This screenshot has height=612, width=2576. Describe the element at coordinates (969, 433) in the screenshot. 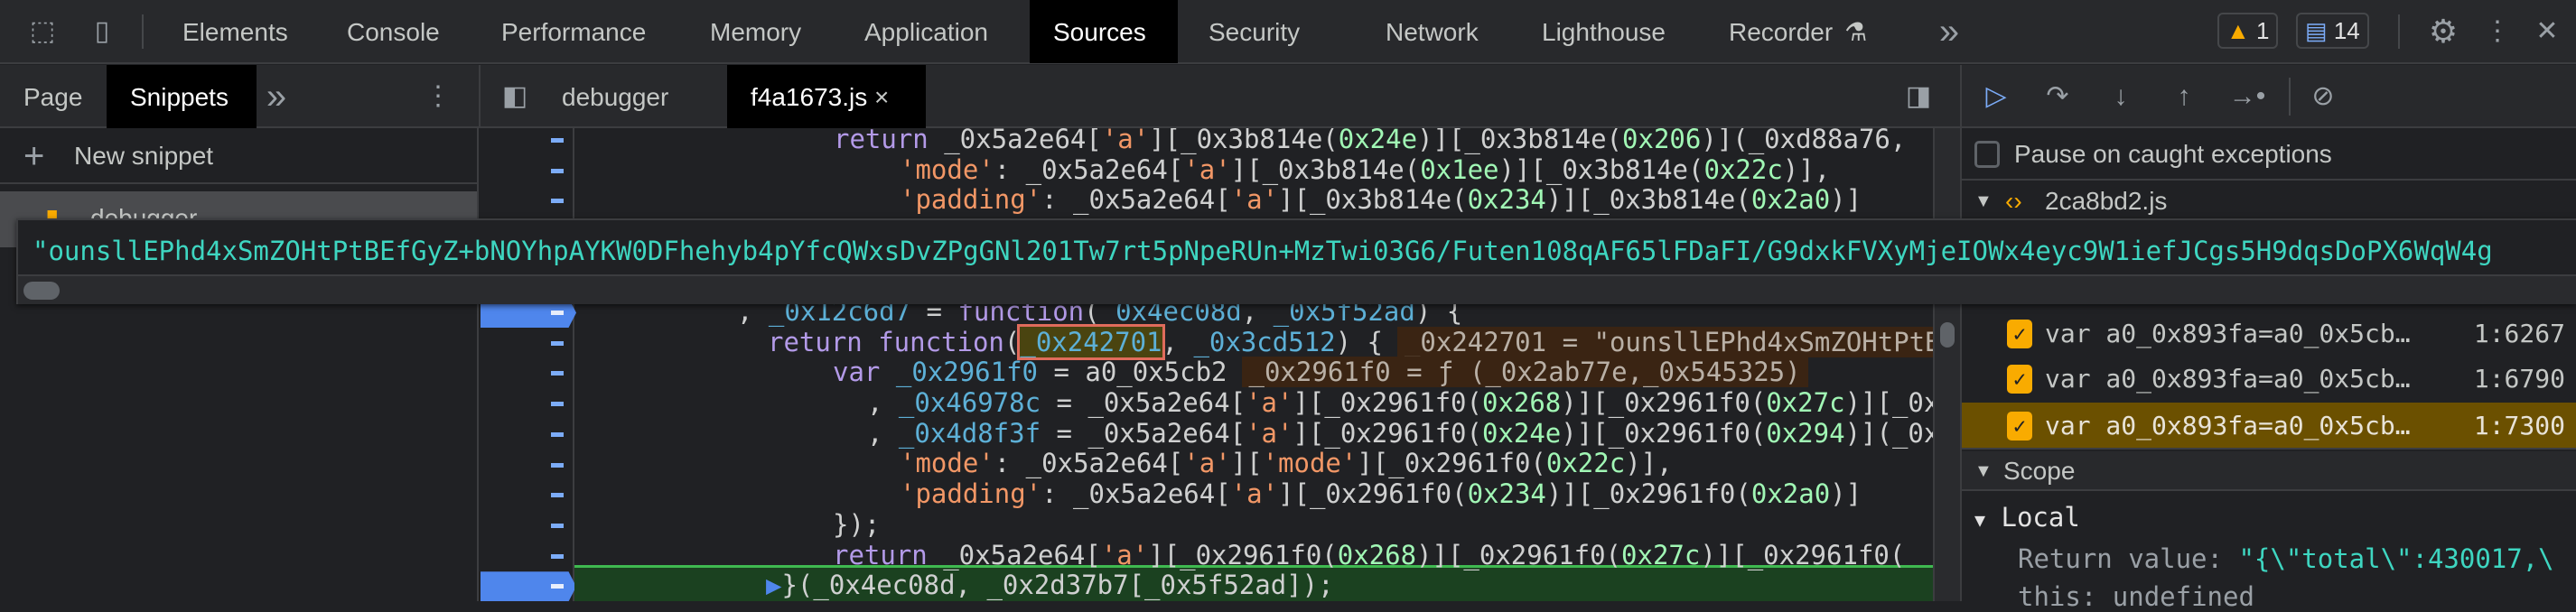

I see `code-token: _0x4d8f3f` at that location.